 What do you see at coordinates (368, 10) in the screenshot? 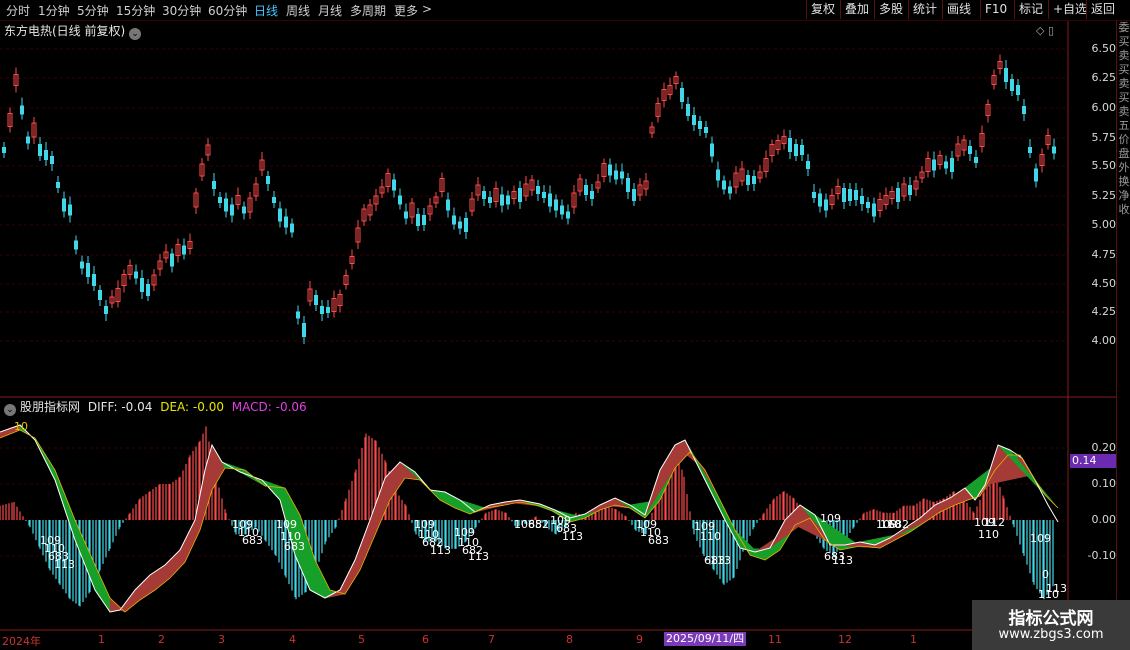
I see `period-tab-multi: 多周期` at bounding box center [368, 10].